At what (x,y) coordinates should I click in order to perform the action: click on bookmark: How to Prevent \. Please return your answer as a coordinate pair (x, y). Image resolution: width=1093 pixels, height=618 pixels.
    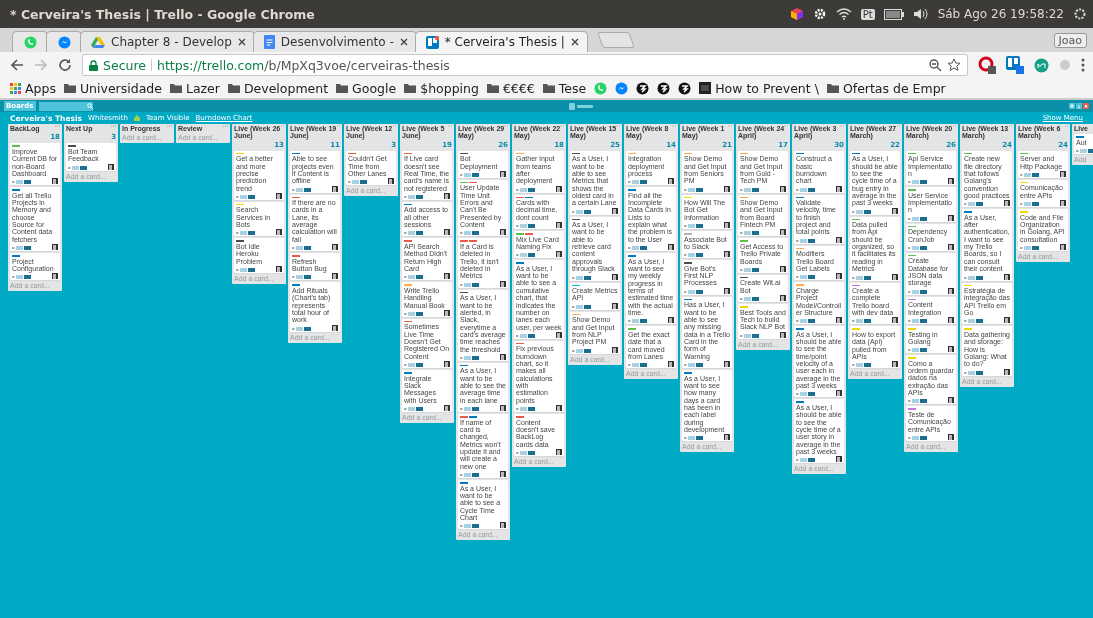
    Looking at the image, I should click on (759, 88).